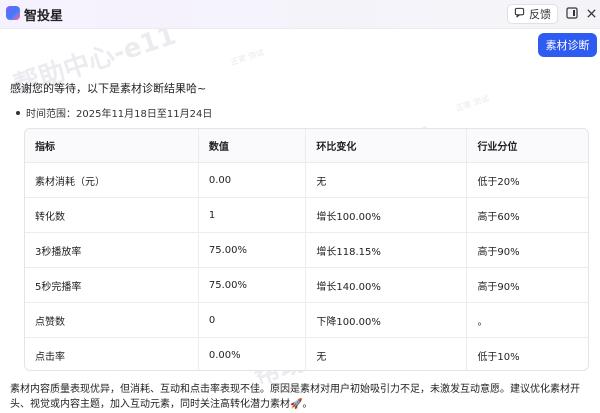  I want to click on table-row: 5秒完播率 75.00% 增长140.00% 高于90%, so click(306, 285).